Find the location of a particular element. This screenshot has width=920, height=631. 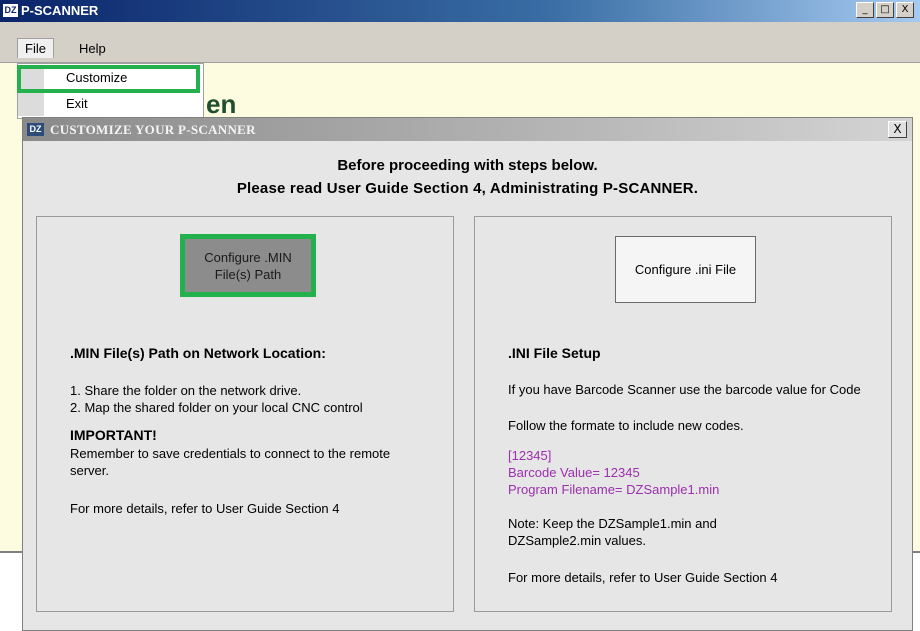

menu-item-exit: Exit is located at coordinates (110, 104).